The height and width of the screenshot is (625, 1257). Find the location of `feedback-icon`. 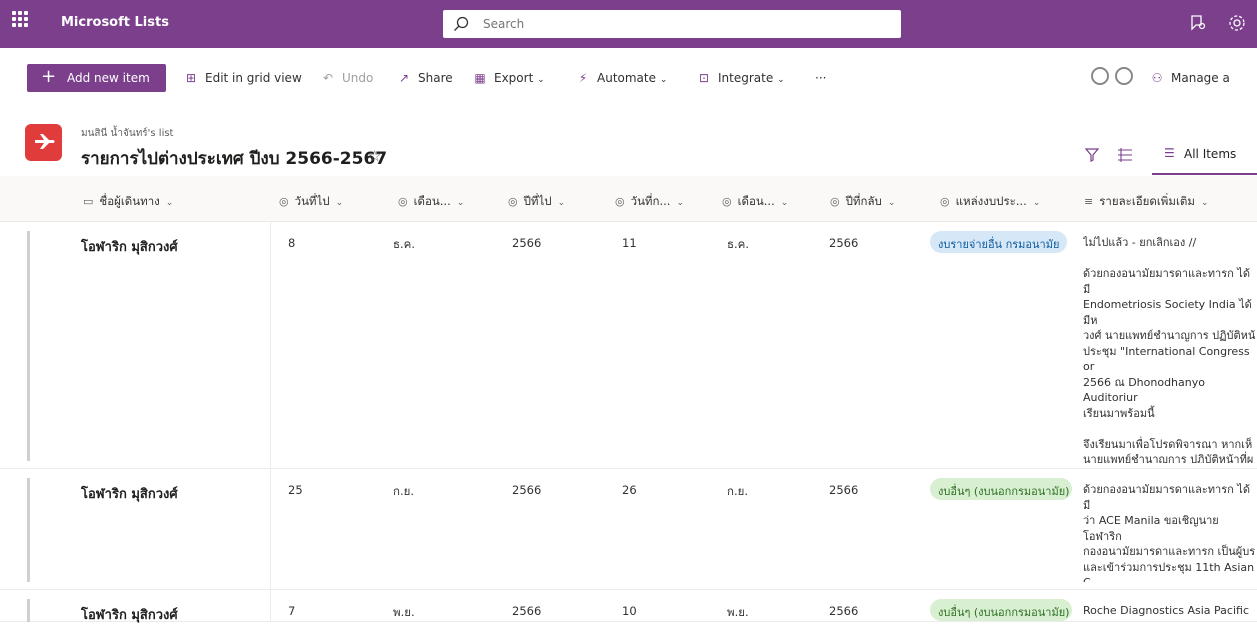

feedback-icon is located at coordinates (1199, 24).